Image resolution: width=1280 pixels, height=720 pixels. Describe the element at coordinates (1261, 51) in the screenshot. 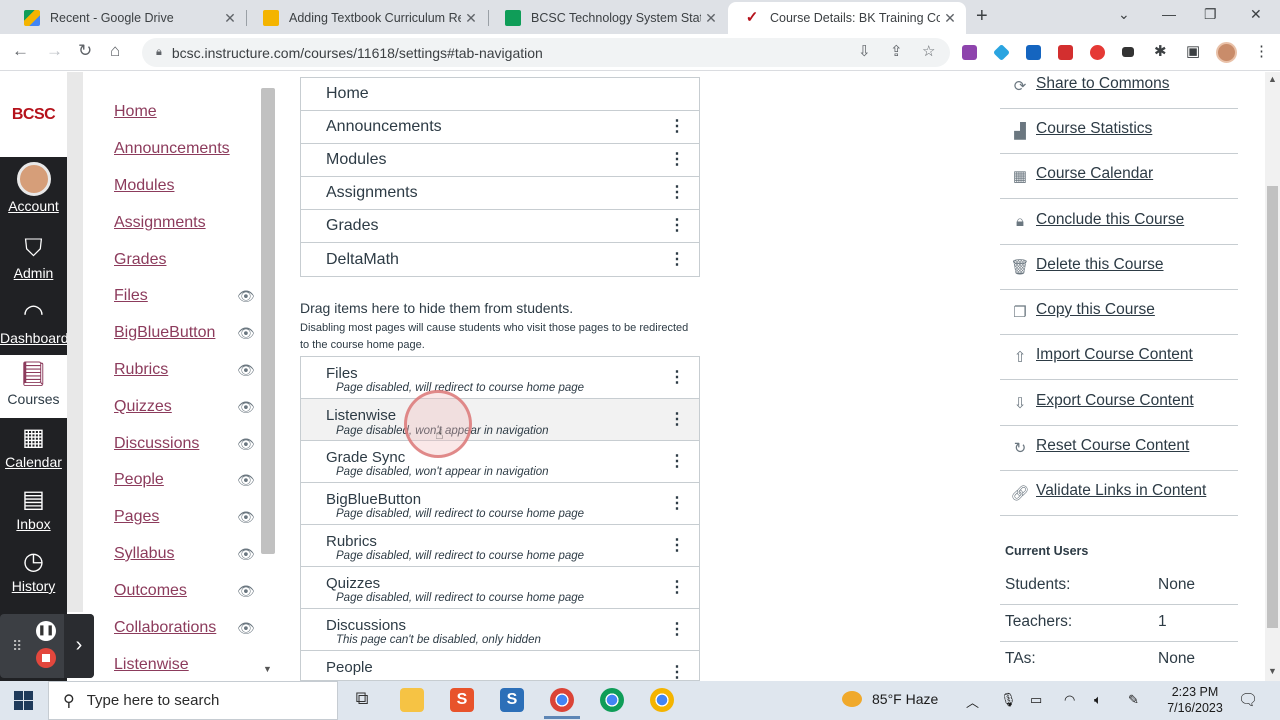

I see `menu-dots-icon: ⋮` at that location.